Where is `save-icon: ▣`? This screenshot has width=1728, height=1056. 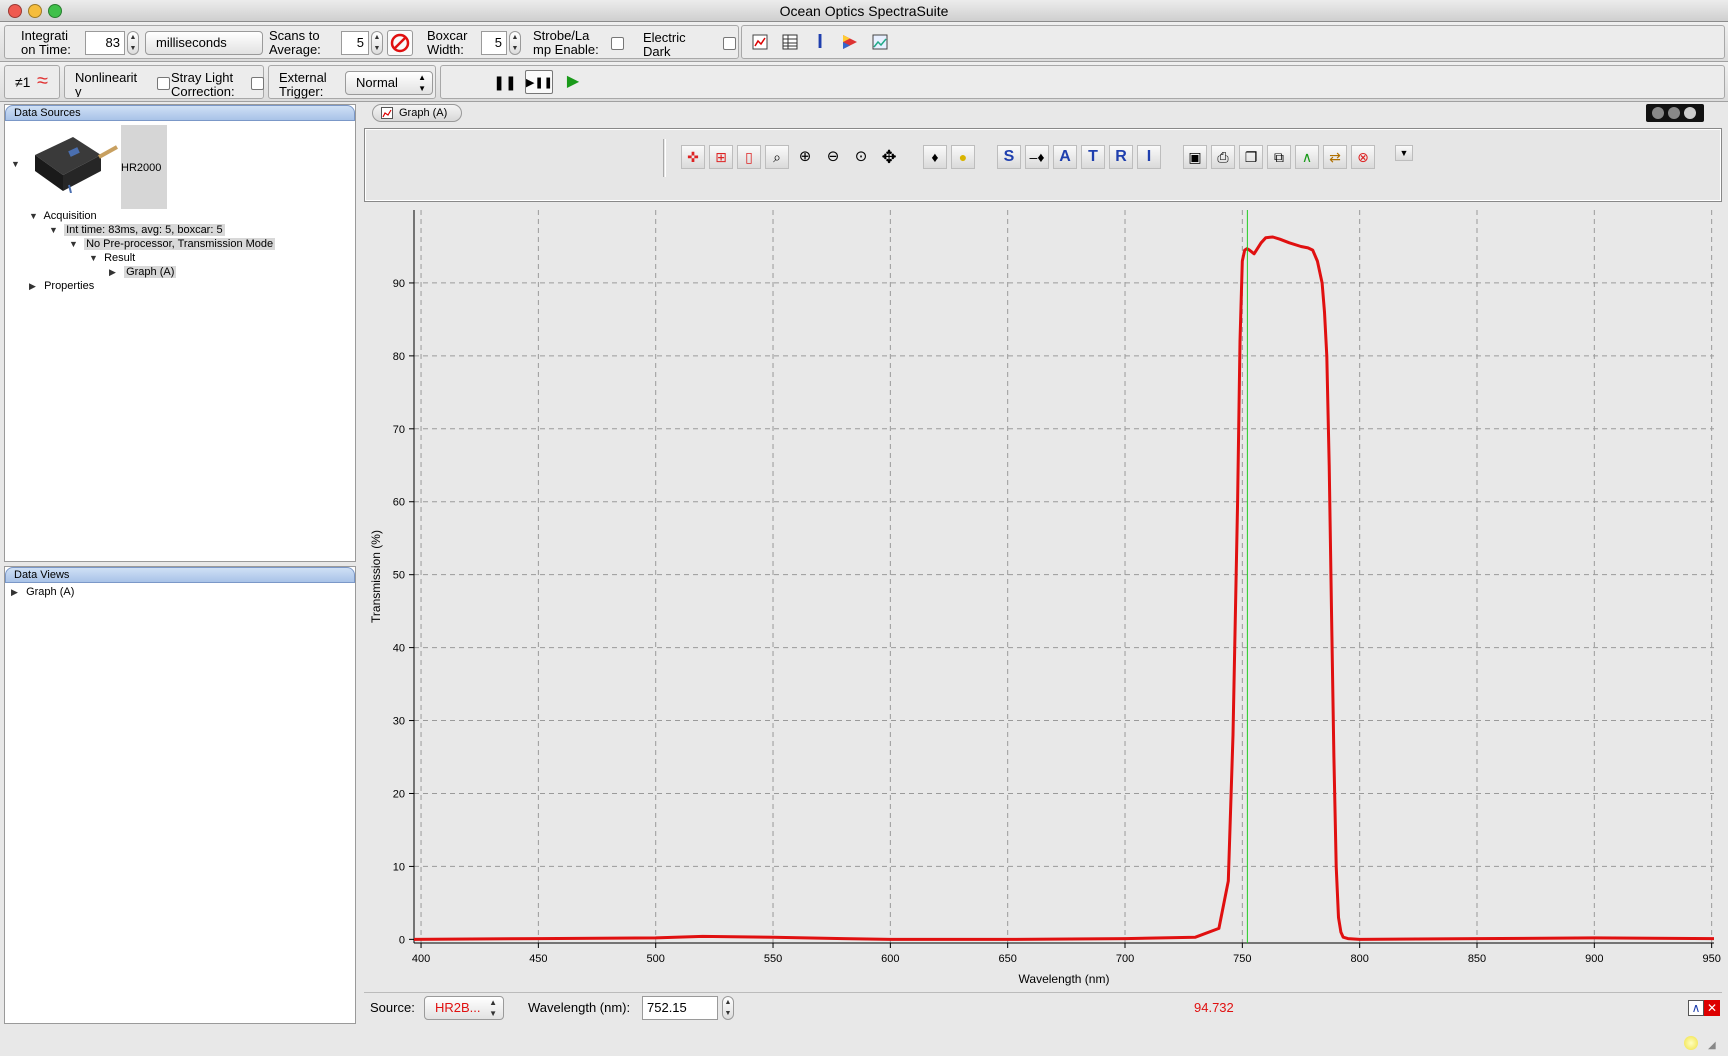
save-icon: ▣ is located at coordinates (1195, 157).